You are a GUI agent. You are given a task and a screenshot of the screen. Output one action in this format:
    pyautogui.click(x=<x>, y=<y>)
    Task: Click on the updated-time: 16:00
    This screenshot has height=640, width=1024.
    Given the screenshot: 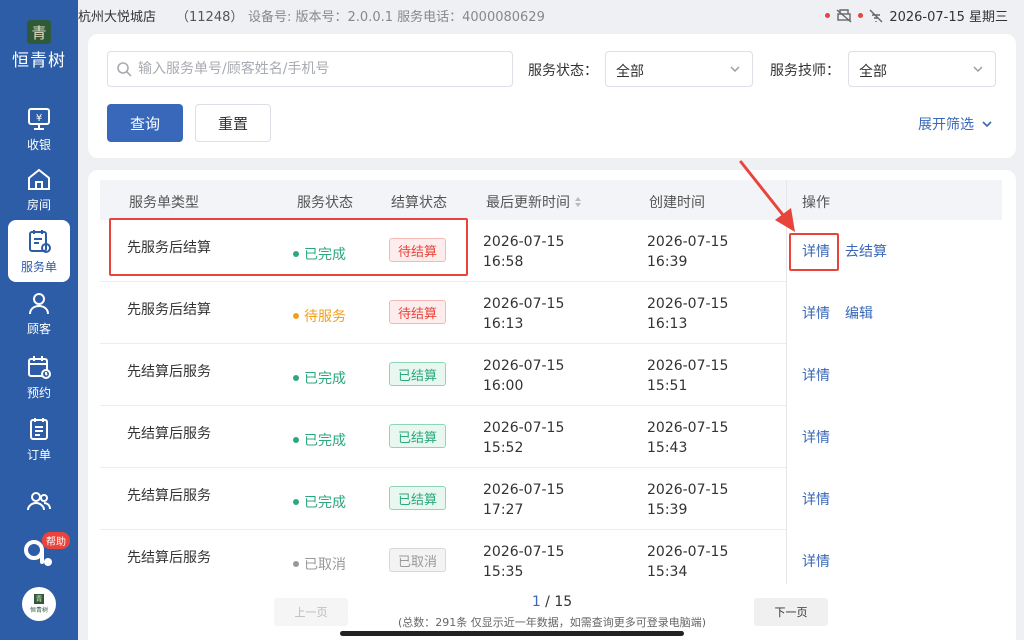 What is the action you would take?
    pyautogui.click(x=503, y=386)
    